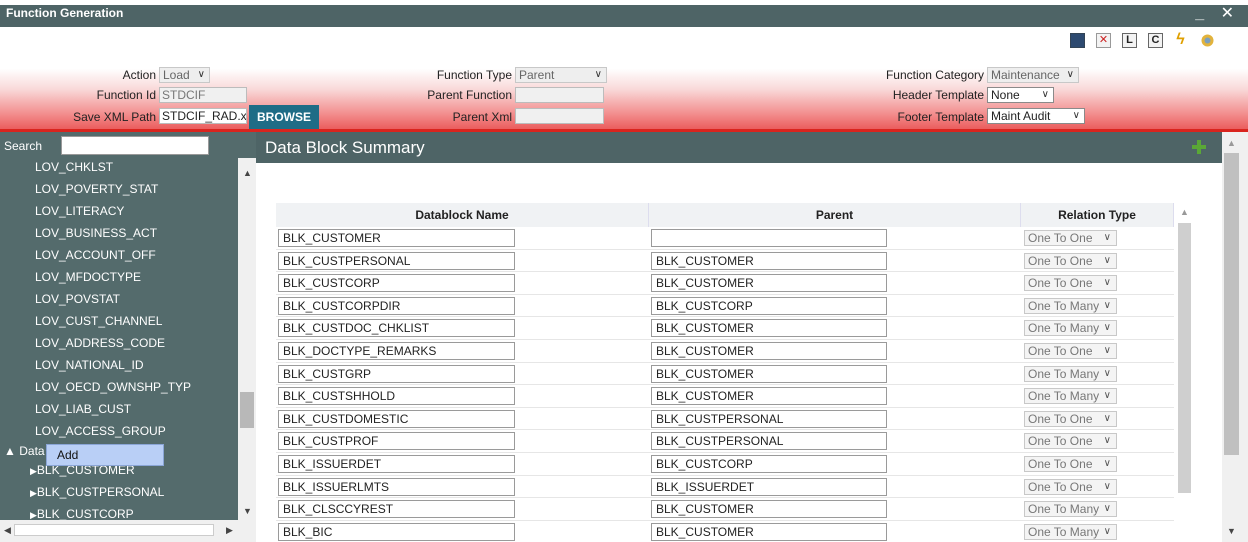 The image size is (1248, 542). What do you see at coordinates (1020, 95) in the screenshot?
I see `header-template-select: None ∨` at bounding box center [1020, 95].